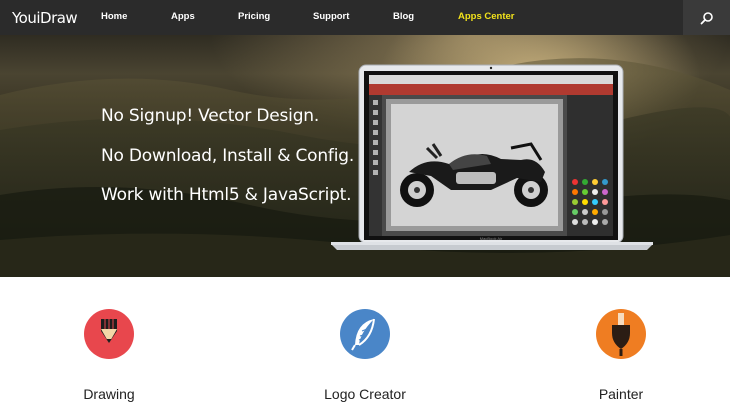  I want to click on nav-apps: Apps, so click(183, 16).